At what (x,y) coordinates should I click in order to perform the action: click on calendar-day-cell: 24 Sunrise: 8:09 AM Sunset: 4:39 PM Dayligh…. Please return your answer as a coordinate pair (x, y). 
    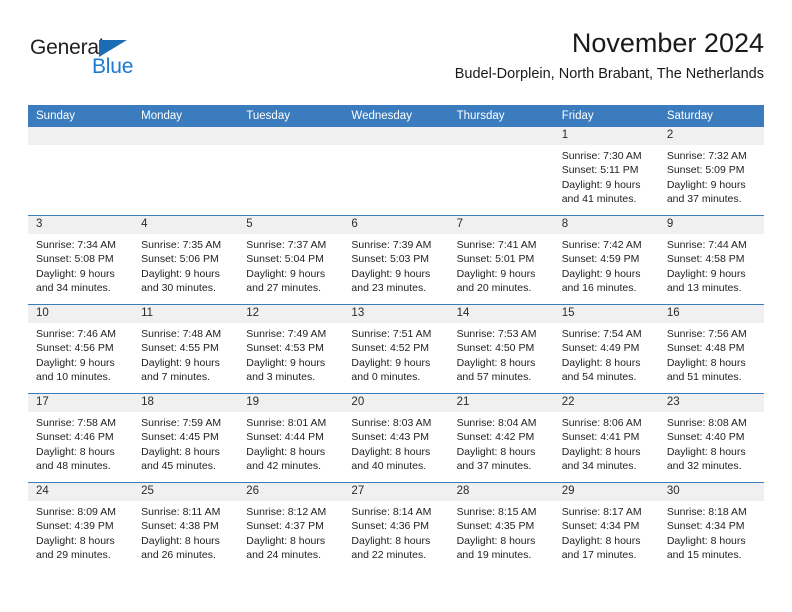
    Looking at the image, I should click on (81, 526).